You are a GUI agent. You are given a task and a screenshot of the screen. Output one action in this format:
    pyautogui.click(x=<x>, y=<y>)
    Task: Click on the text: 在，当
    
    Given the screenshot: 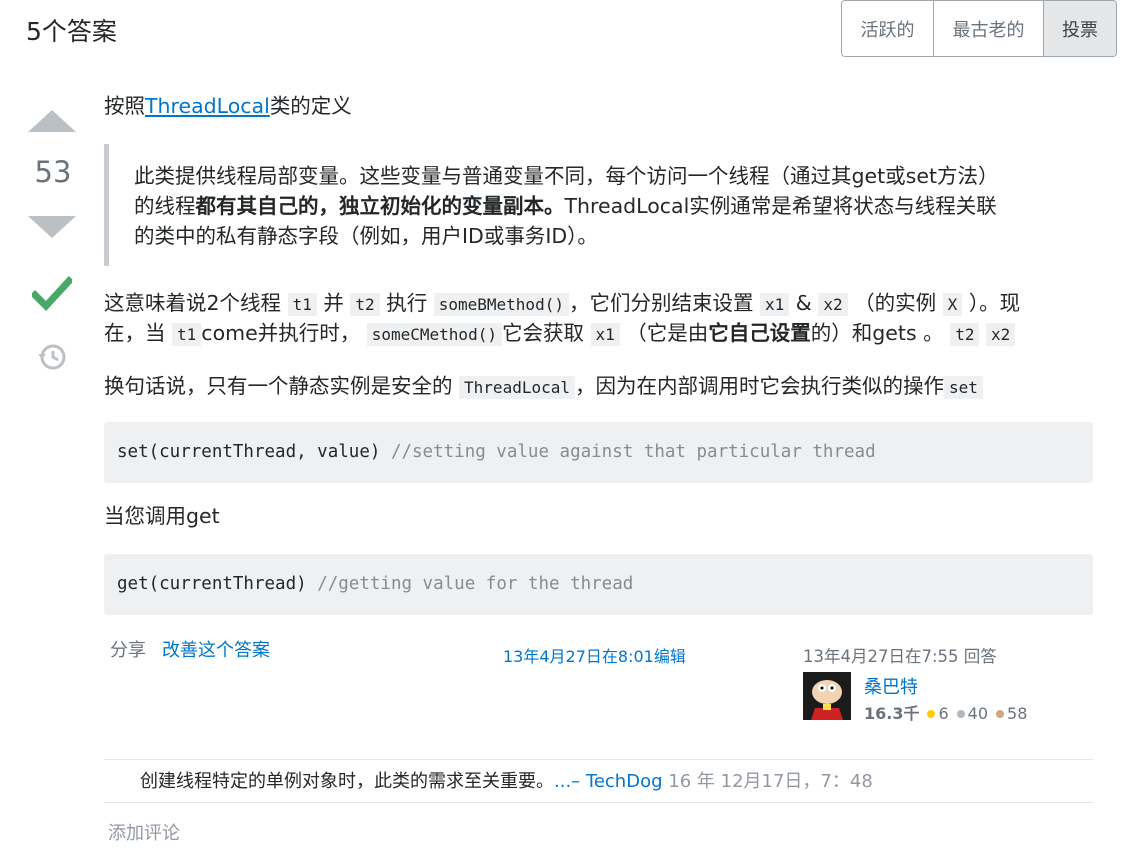 What is the action you would take?
    pyautogui.click(x=135, y=333)
    